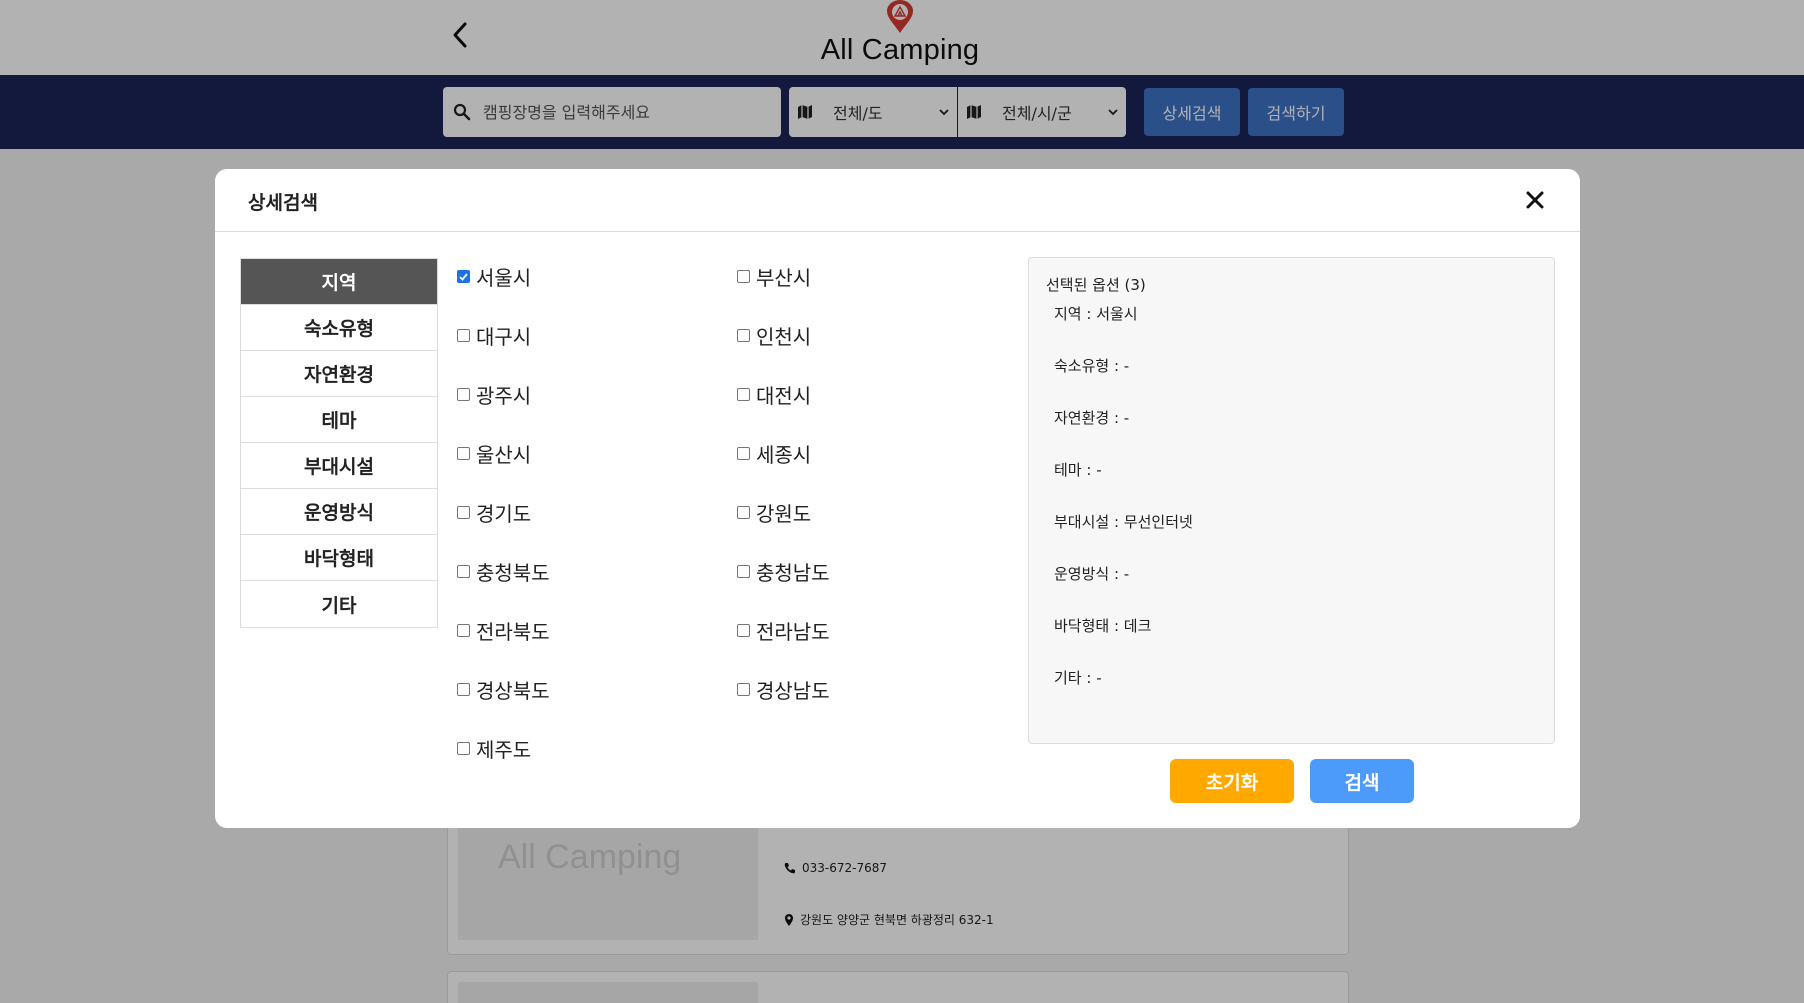  What do you see at coordinates (504, 278) in the screenshot?
I see `region-label: 서울시` at bounding box center [504, 278].